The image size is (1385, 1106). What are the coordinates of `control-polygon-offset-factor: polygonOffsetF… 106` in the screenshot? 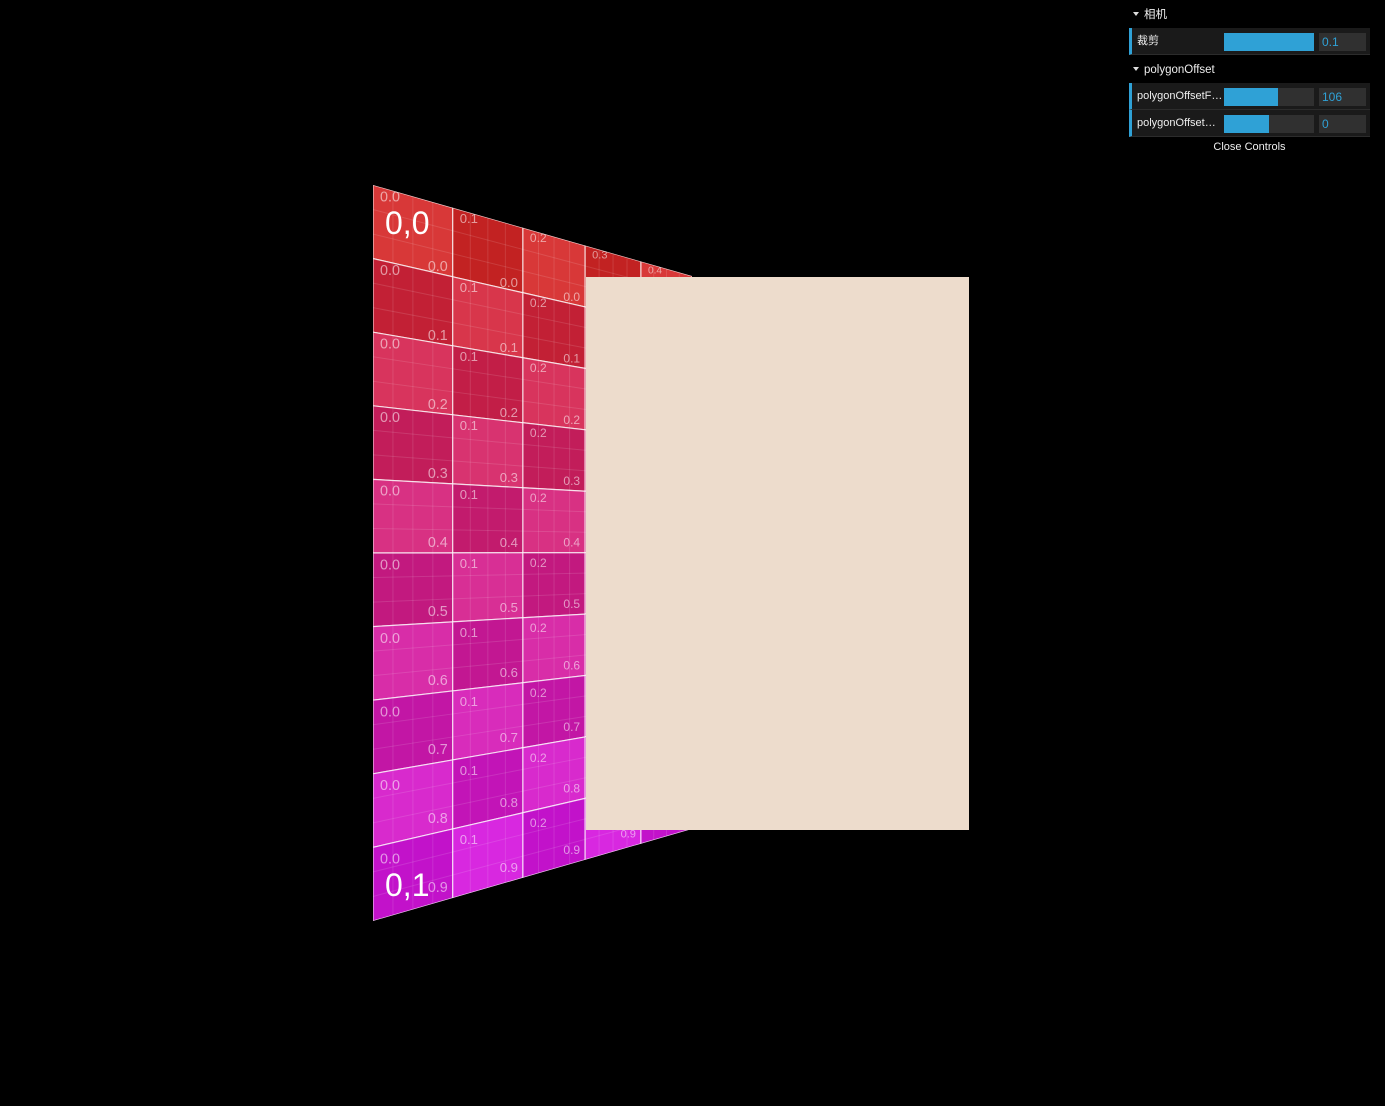 It's located at (1249, 96).